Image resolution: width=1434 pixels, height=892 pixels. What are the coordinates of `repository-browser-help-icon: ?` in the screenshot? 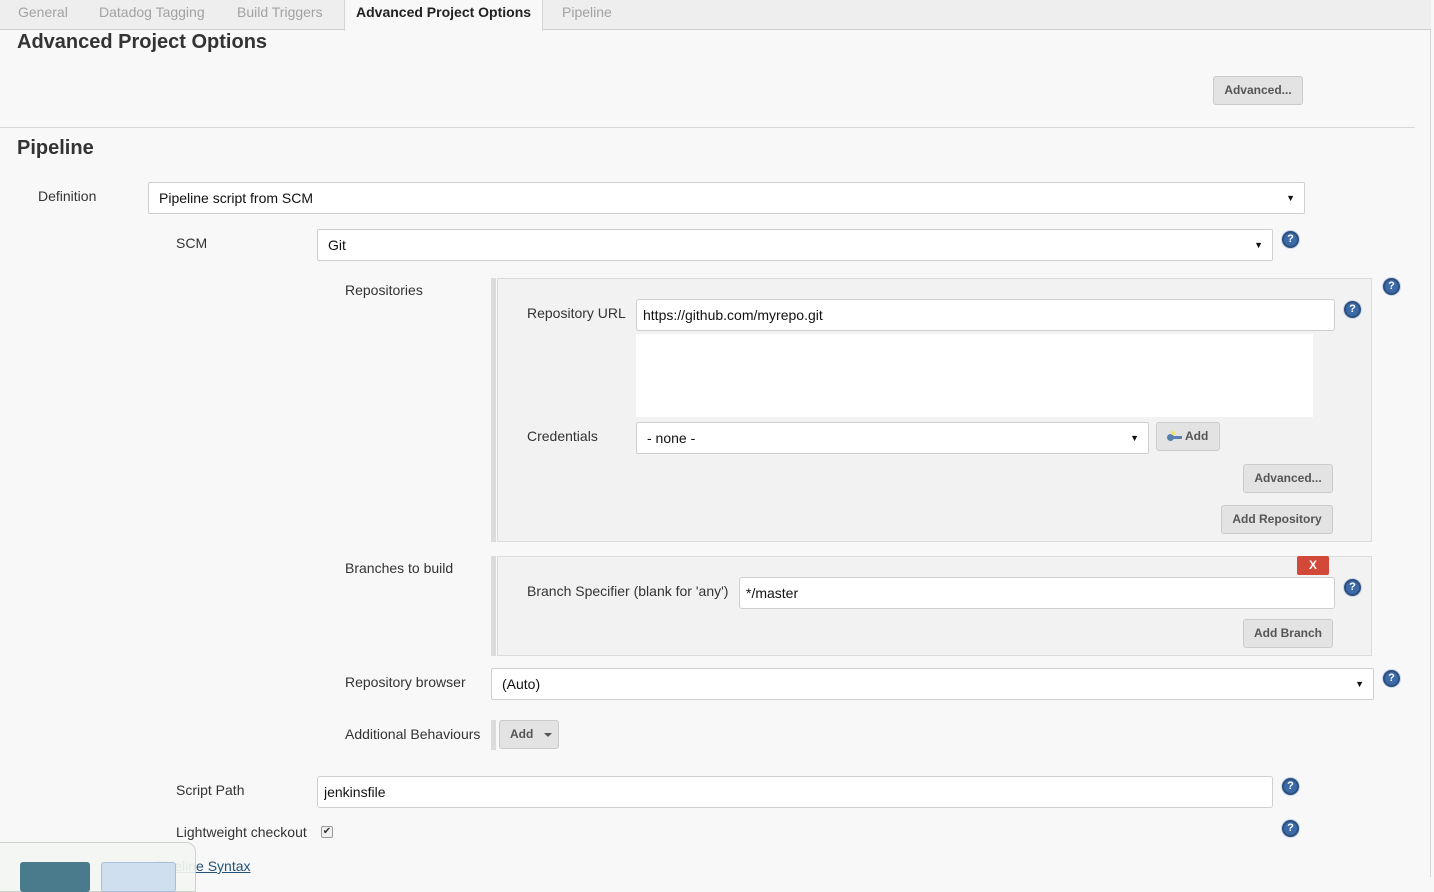 It's located at (1391, 678).